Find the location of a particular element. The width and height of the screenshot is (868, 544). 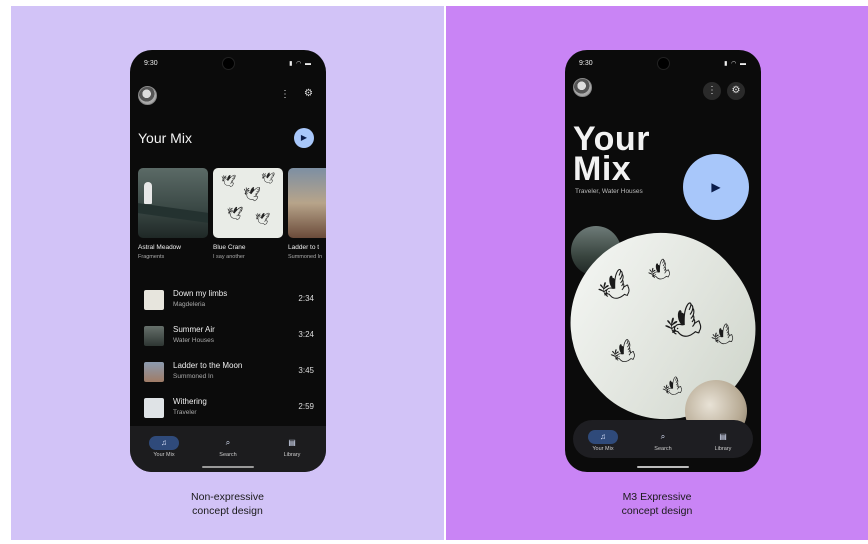

caption-line: Non-expressive is located at coordinates (227, 497).